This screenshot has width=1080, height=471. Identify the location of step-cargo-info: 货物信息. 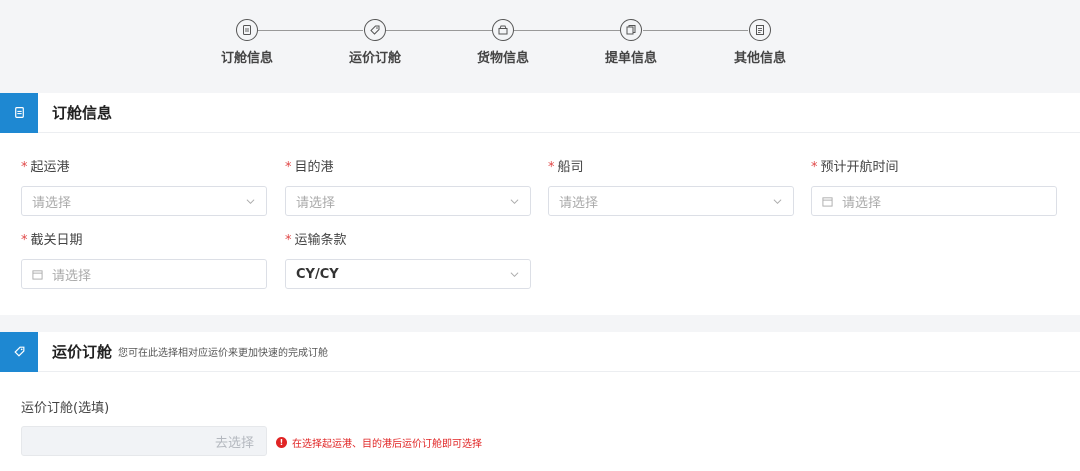
(503, 42).